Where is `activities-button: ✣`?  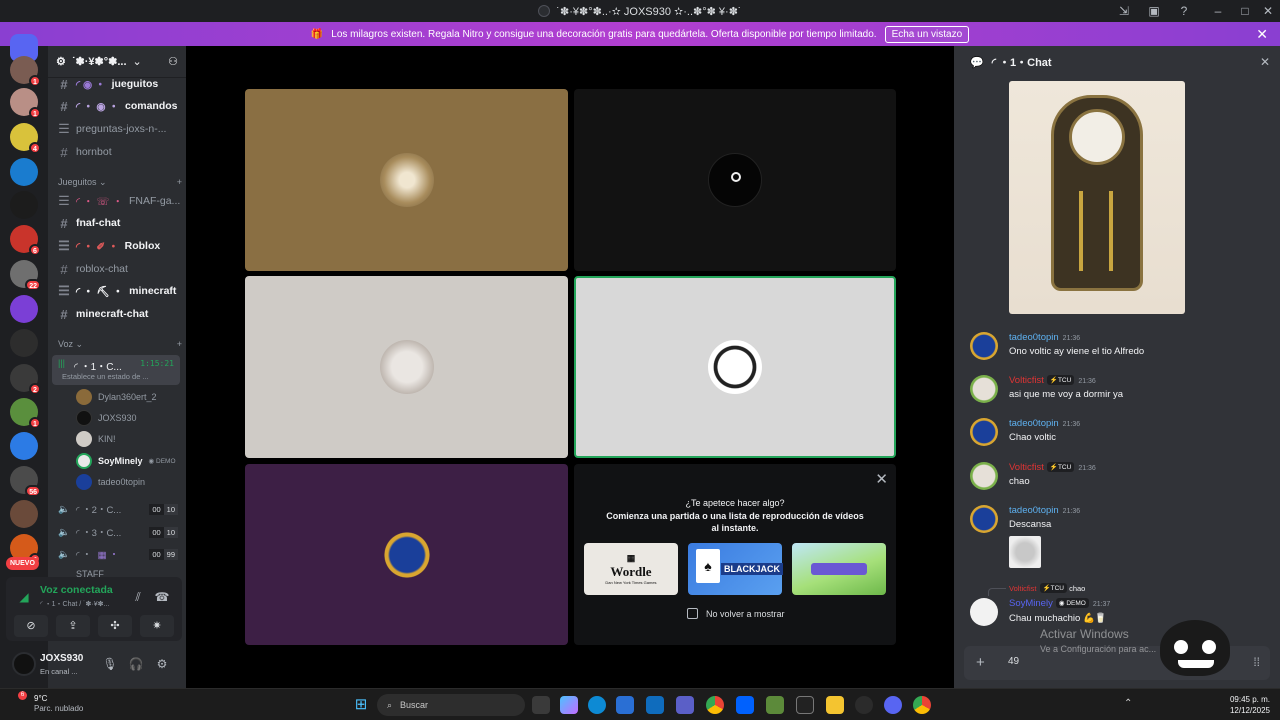 activities-button: ✣ is located at coordinates (115, 626).